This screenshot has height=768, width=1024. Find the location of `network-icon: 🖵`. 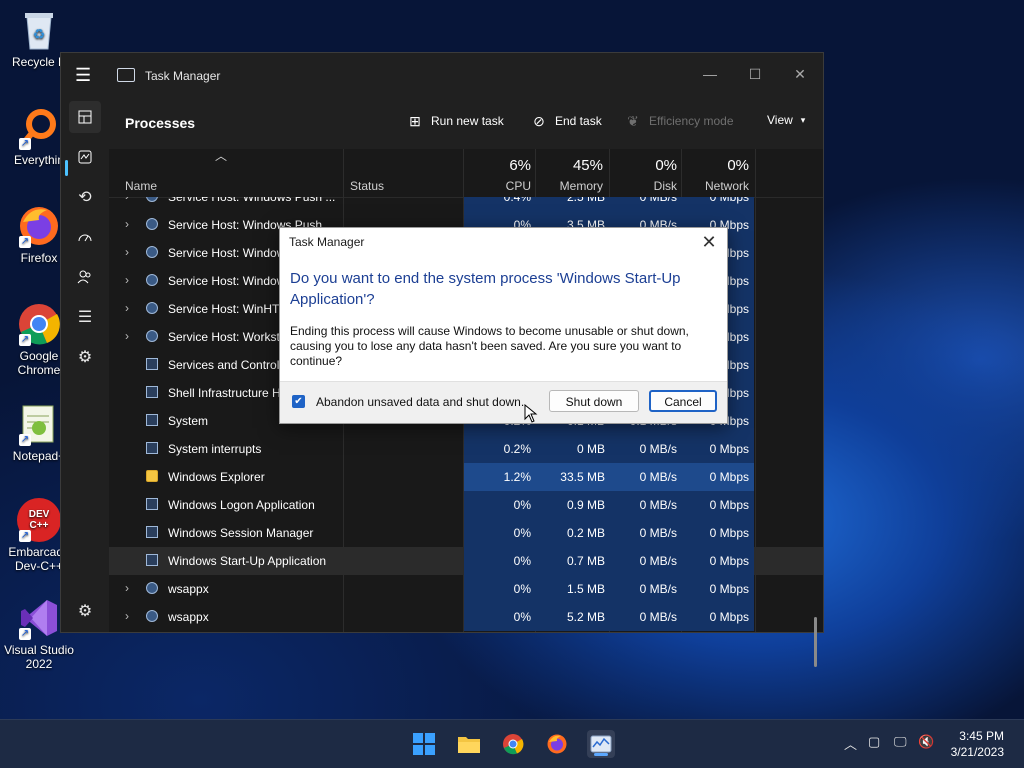

network-icon: 🖵 is located at coordinates (900, 742).